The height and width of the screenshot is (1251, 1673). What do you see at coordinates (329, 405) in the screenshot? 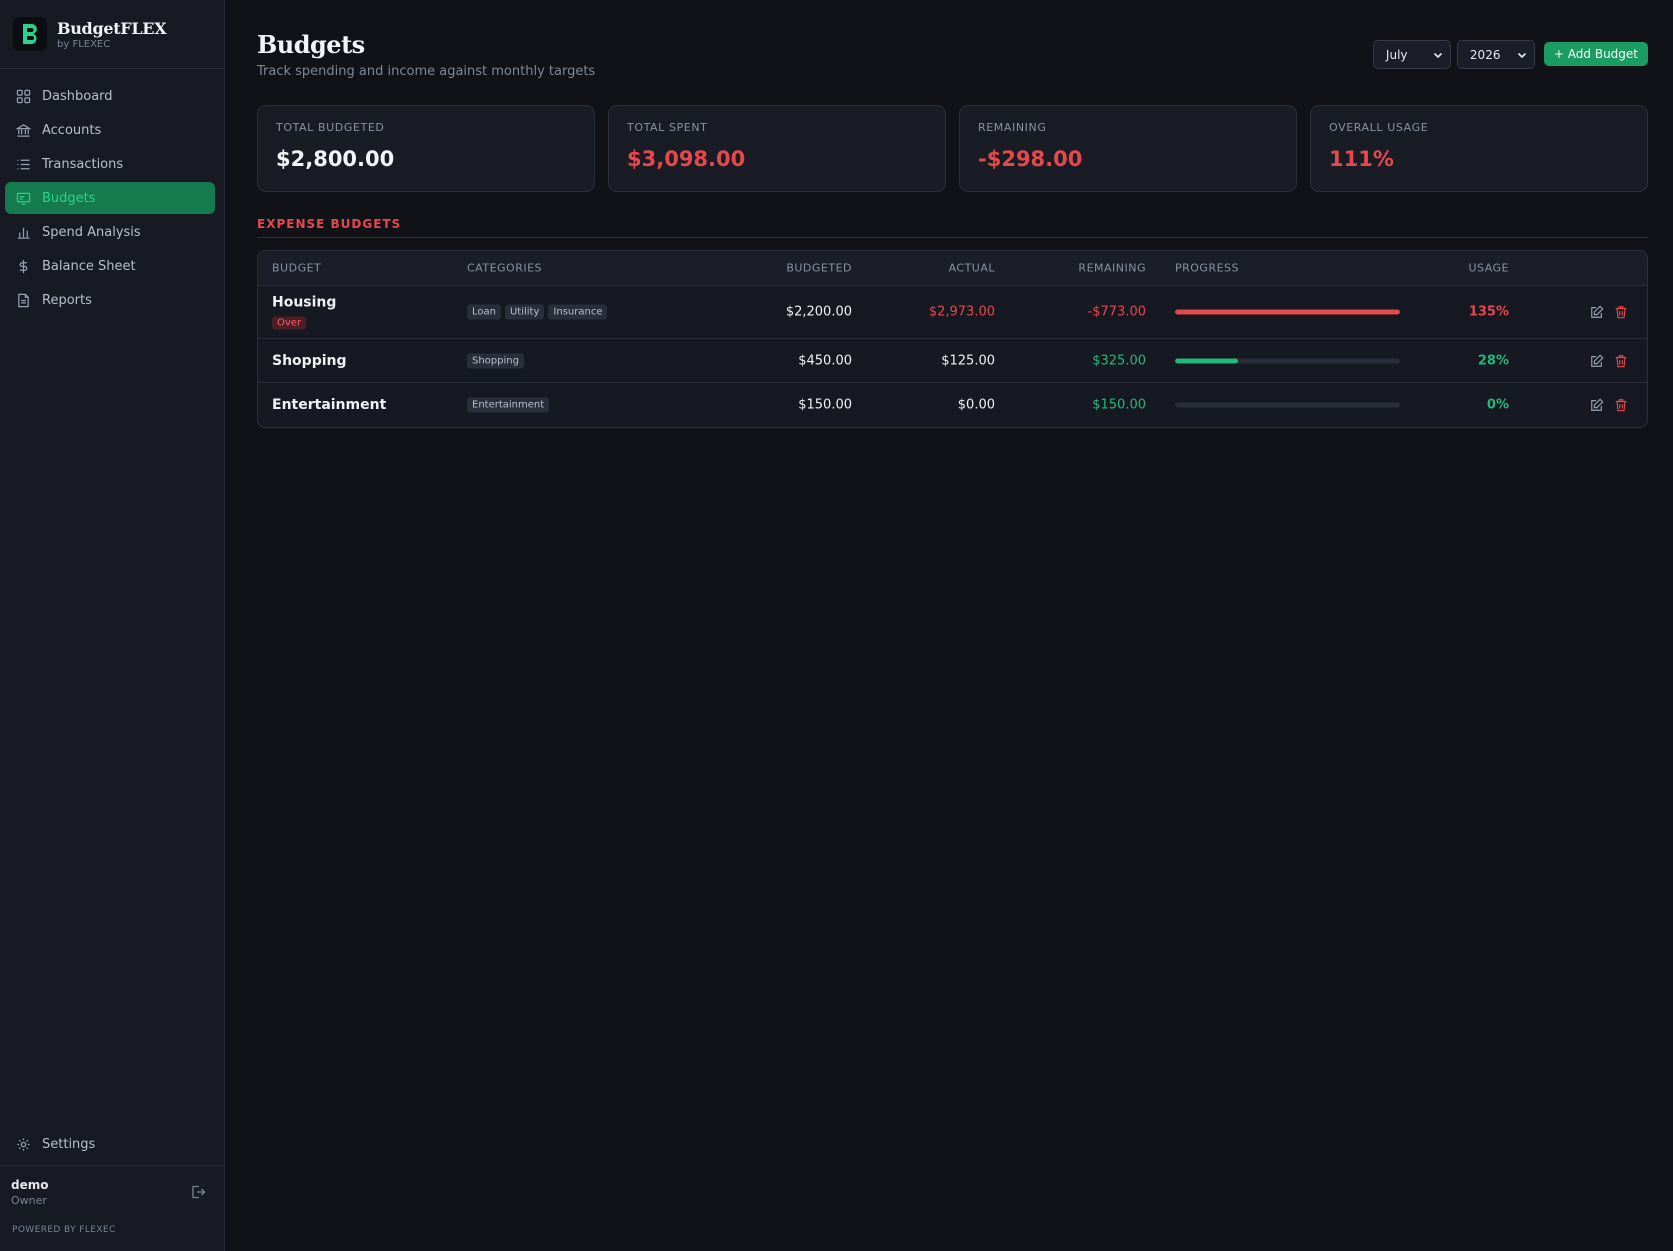
I see `budget-name: Entertainment` at bounding box center [329, 405].